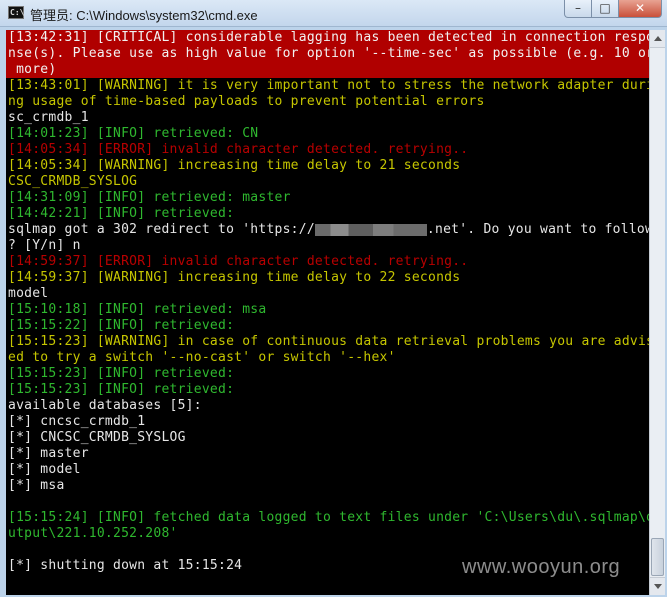 The image size is (667, 597). What do you see at coordinates (327, 70) in the screenshot?
I see `console-line: more)` at bounding box center [327, 70].